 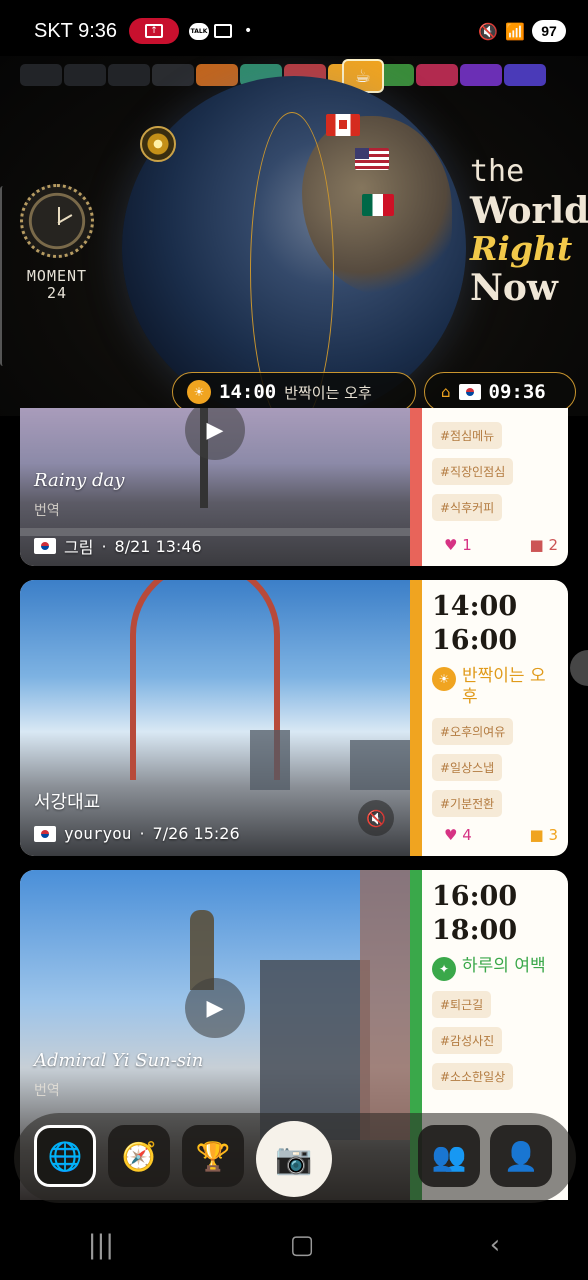 I want to click on card-media: 서강대교 youryou · 7/26 15:26 🔇, so click(x=215, y=718).